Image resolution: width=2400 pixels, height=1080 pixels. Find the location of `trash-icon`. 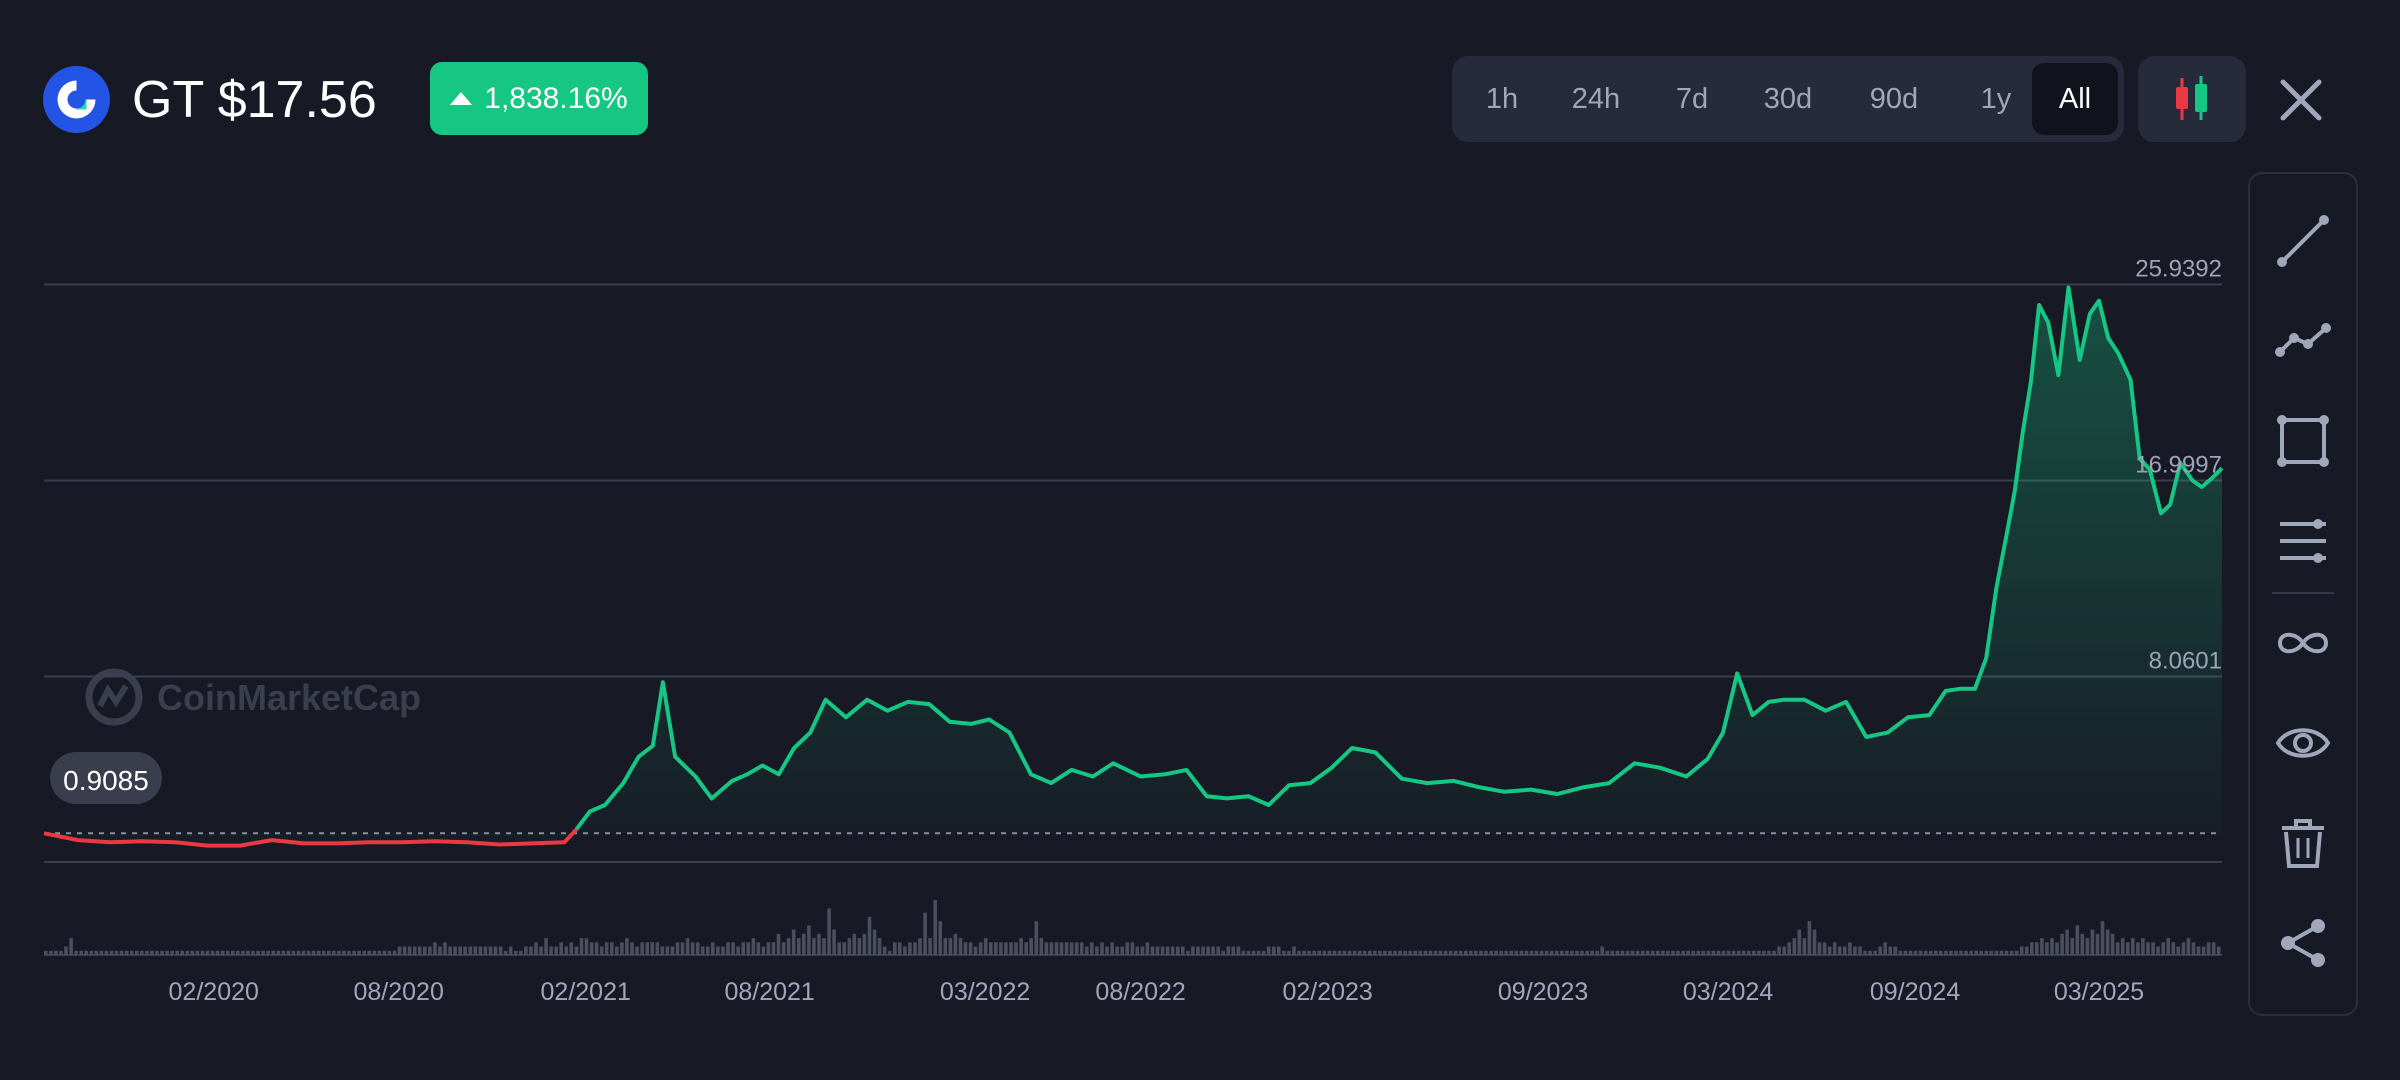

trash-icon is located at coordinates (2303, 843).